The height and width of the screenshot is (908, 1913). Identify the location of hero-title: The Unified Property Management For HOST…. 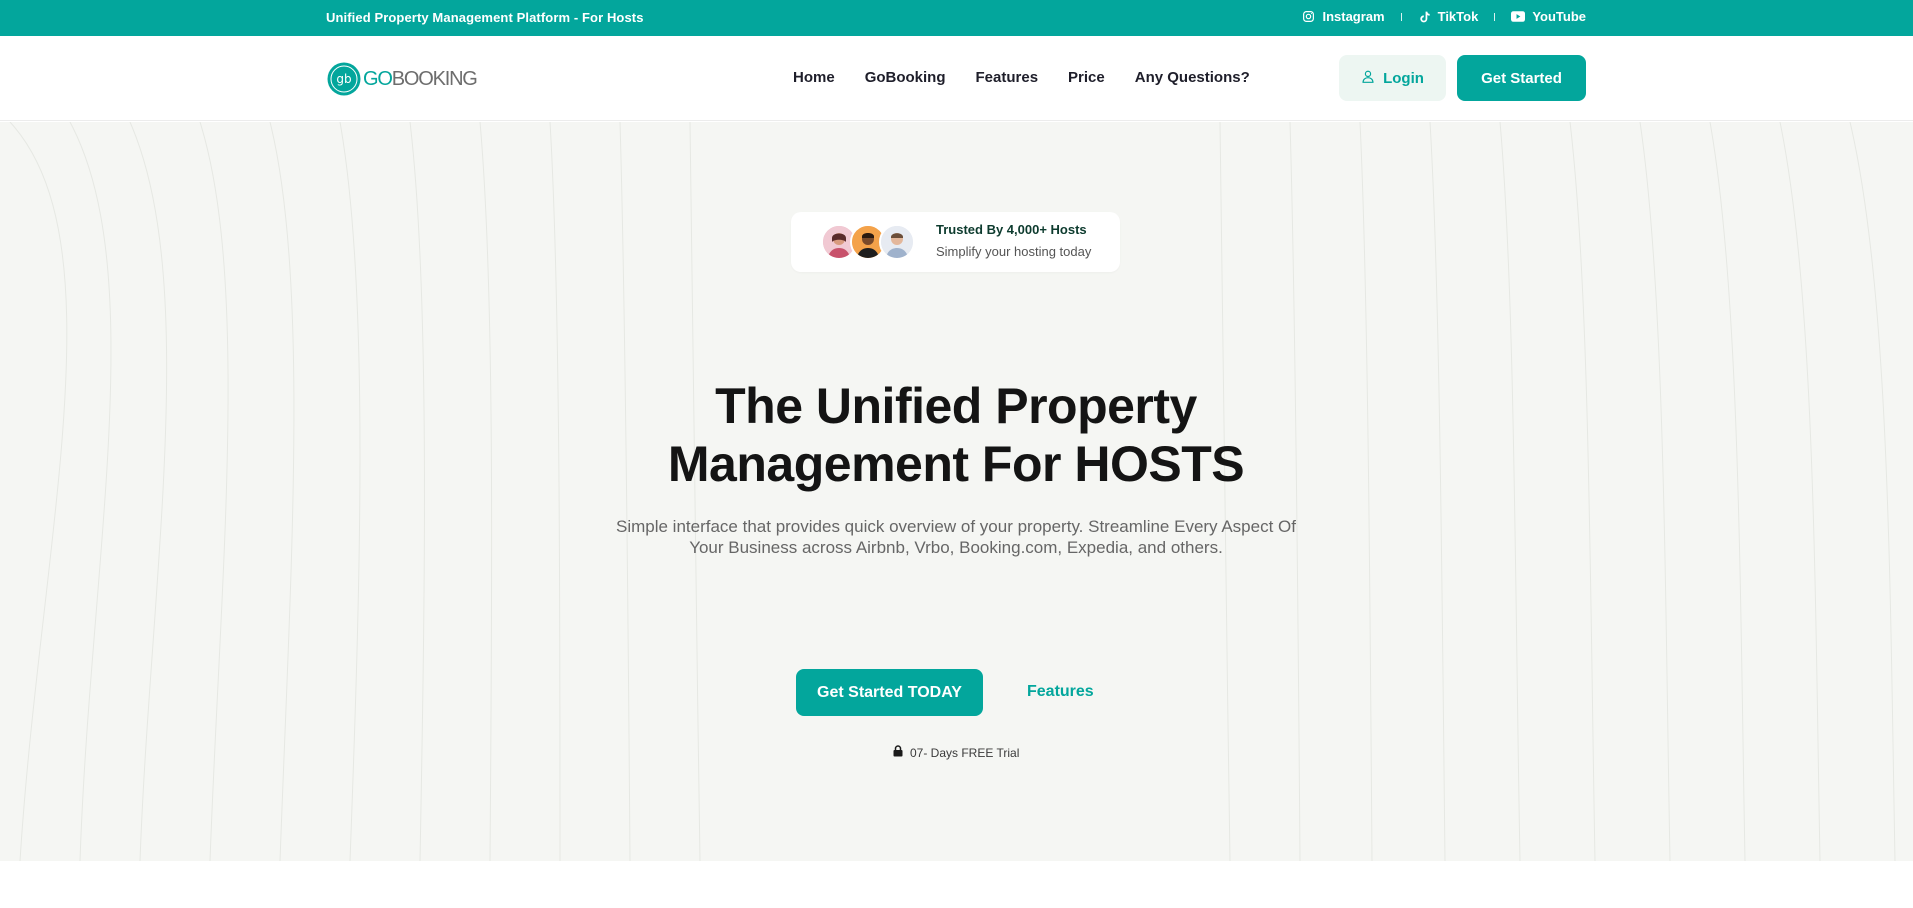
(956, 435).